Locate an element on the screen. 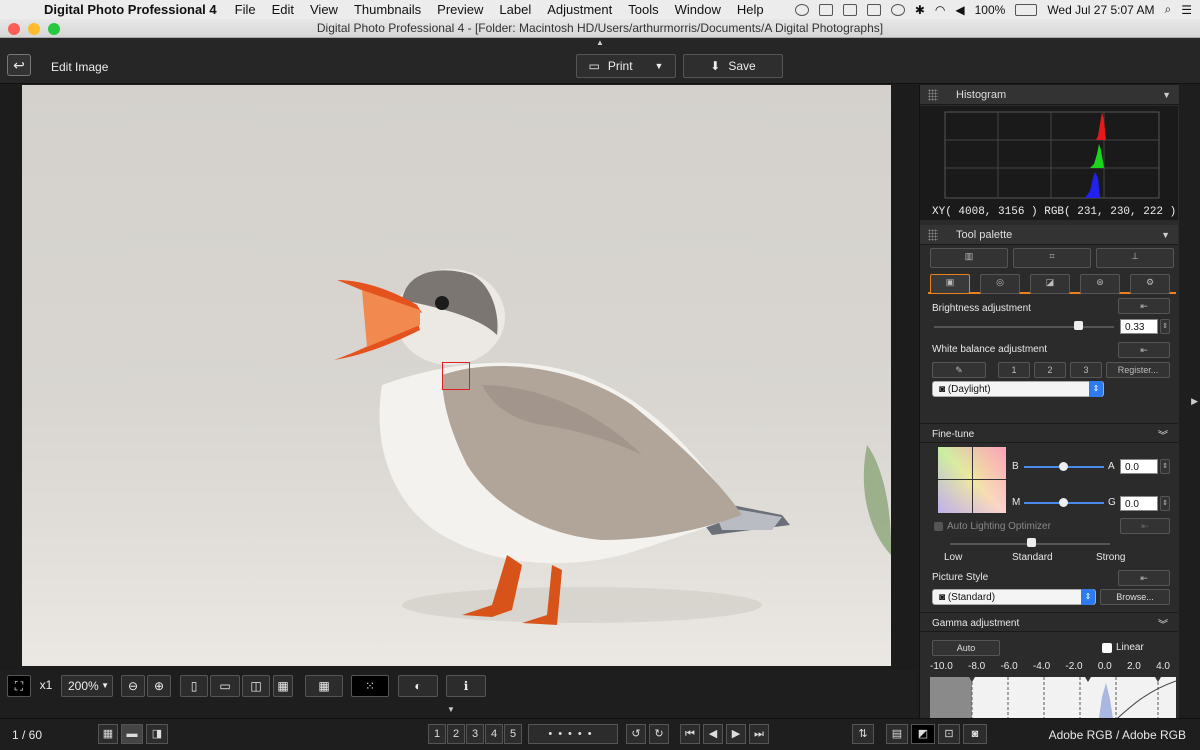  menu-thumbnails: Thumbnails is located at coordinates (387, 9).